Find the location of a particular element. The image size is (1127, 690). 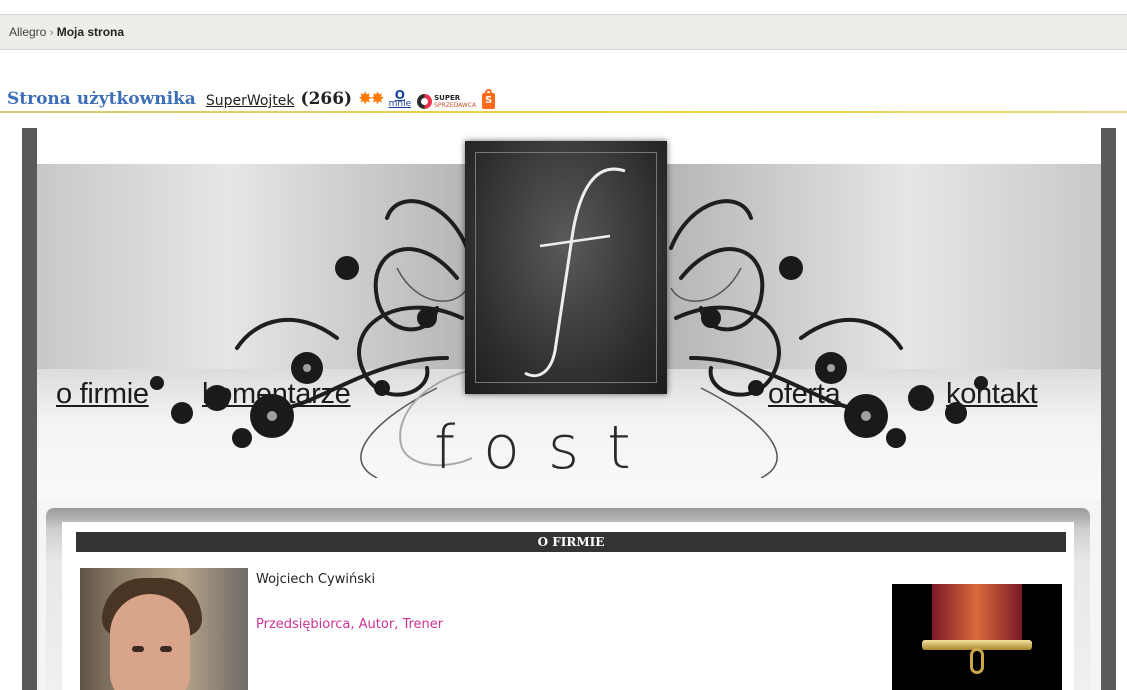

about-me-link: O mnie is located at coordinates (400, 99).